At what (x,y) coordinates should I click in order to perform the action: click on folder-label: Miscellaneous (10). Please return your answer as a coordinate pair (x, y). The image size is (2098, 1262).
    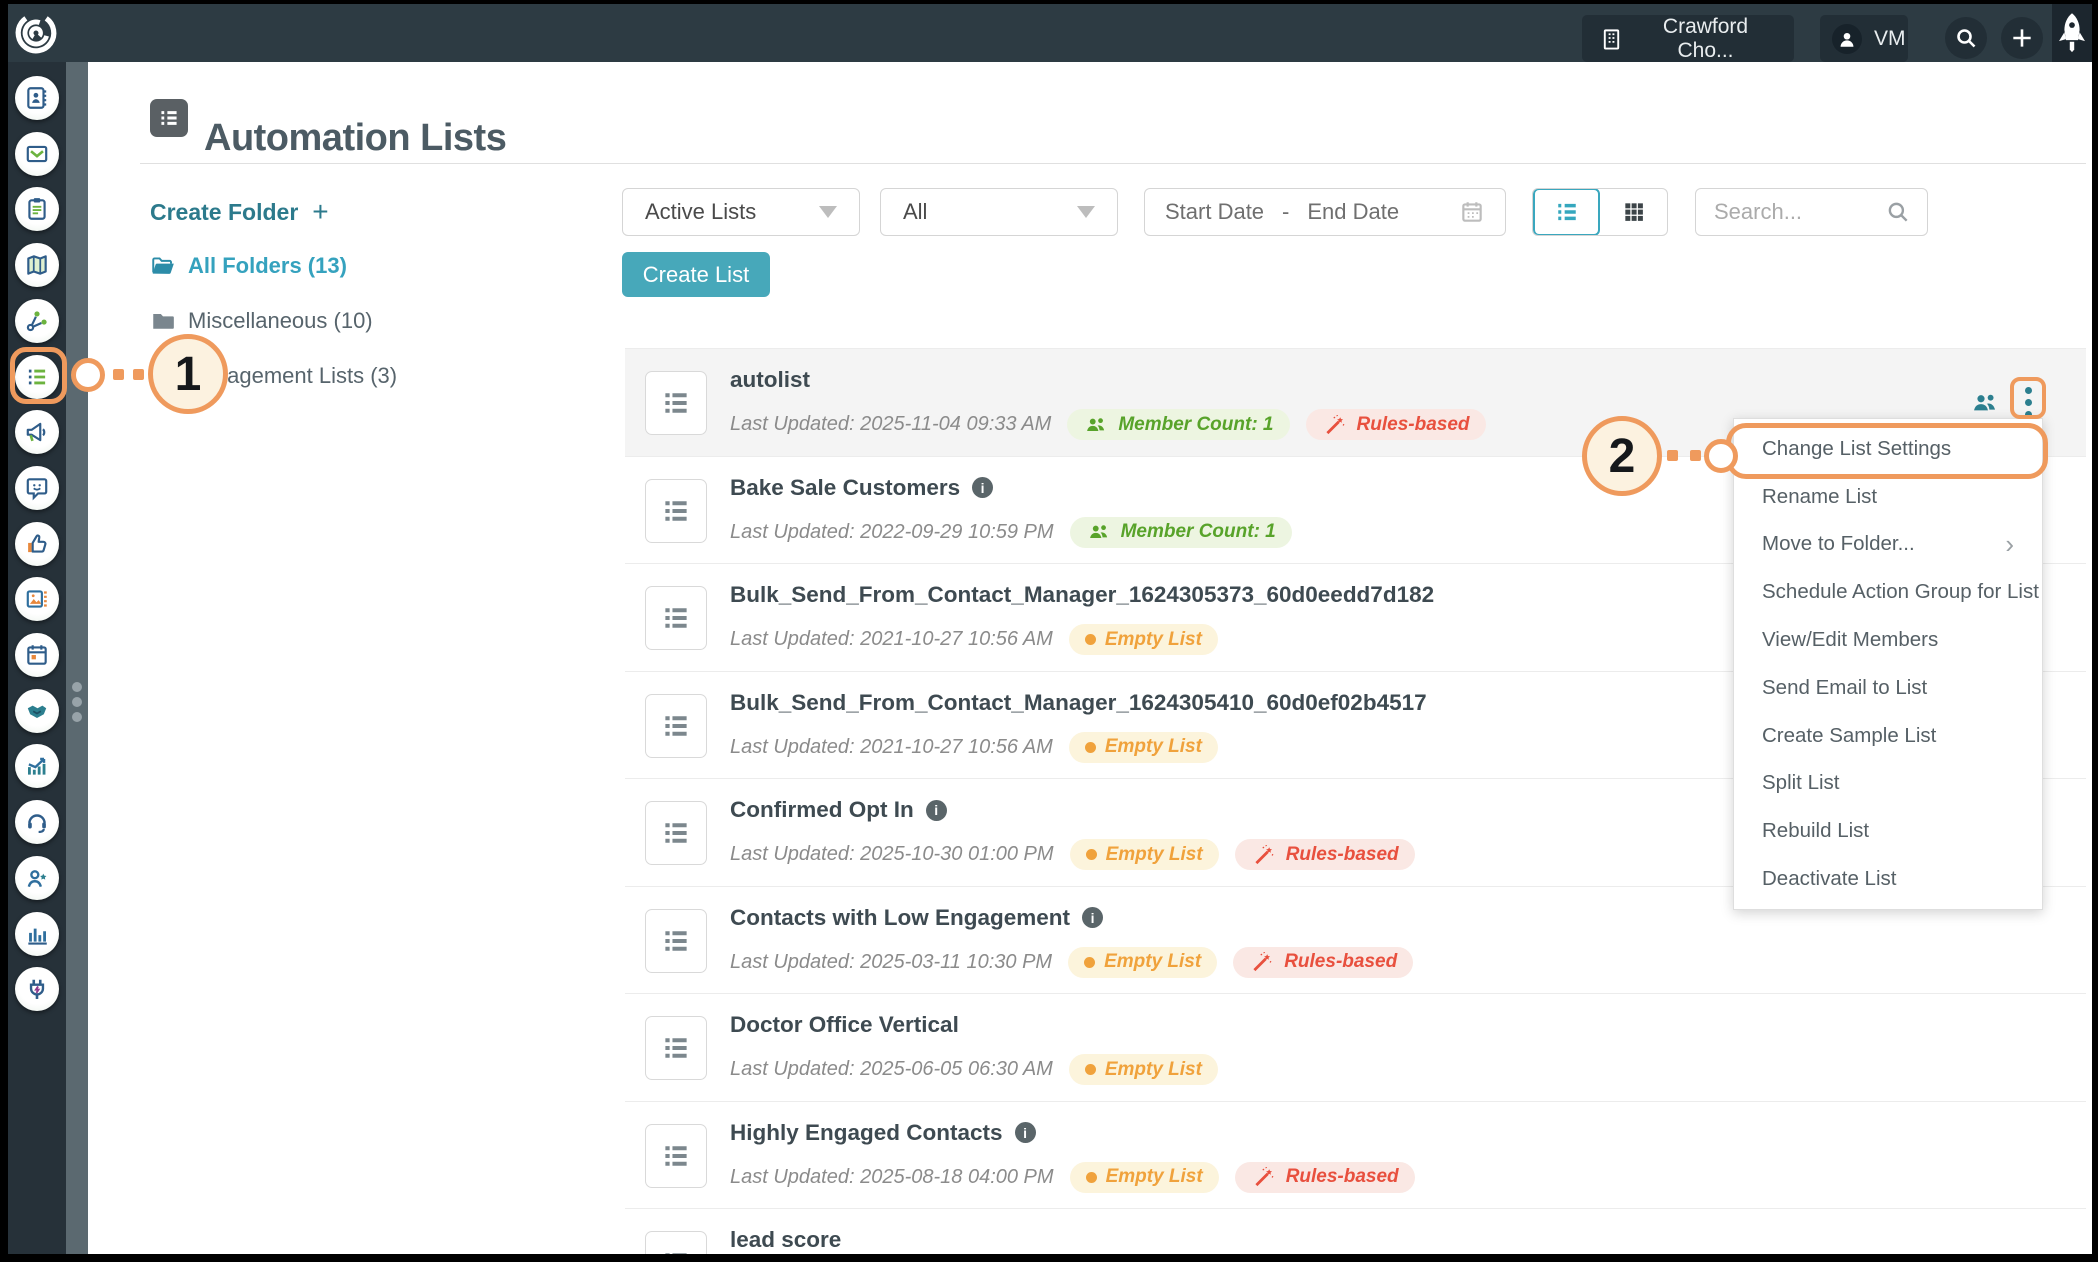
    Looking at the image, I should click on (280, 320).